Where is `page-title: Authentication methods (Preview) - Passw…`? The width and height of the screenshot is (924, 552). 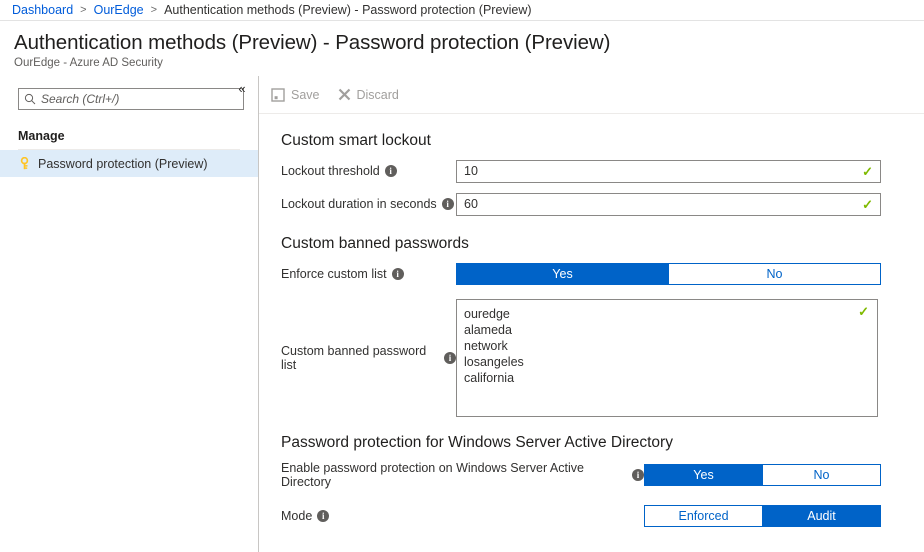 page-title: Authentication methods (Preview) - Passw… is located at coordinates (312, 42).